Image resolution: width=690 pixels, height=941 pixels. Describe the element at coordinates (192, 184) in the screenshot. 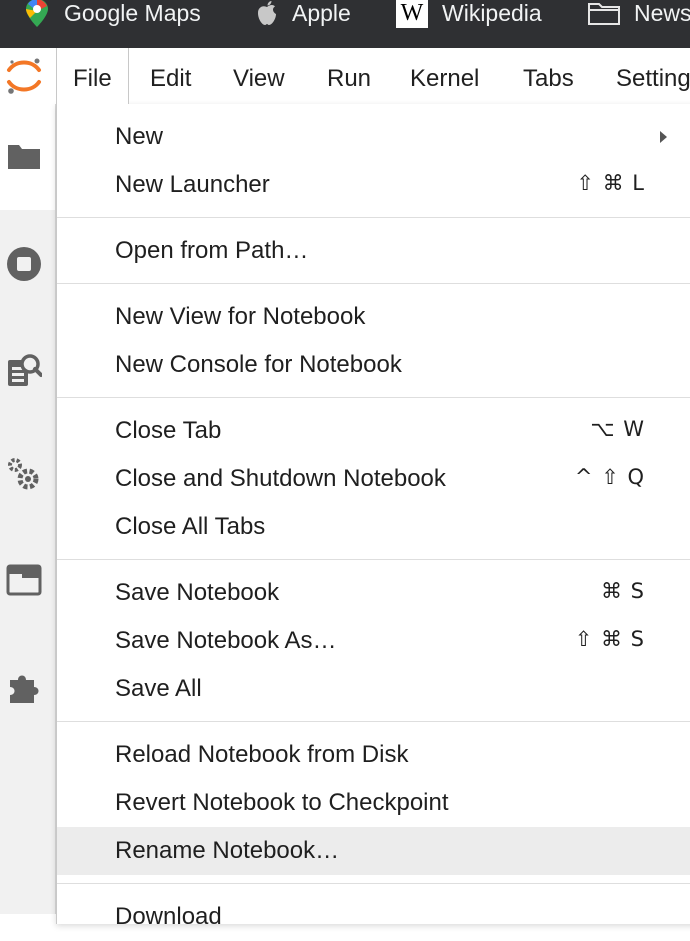

I see `menu-item-label: New Launcher` at that location.